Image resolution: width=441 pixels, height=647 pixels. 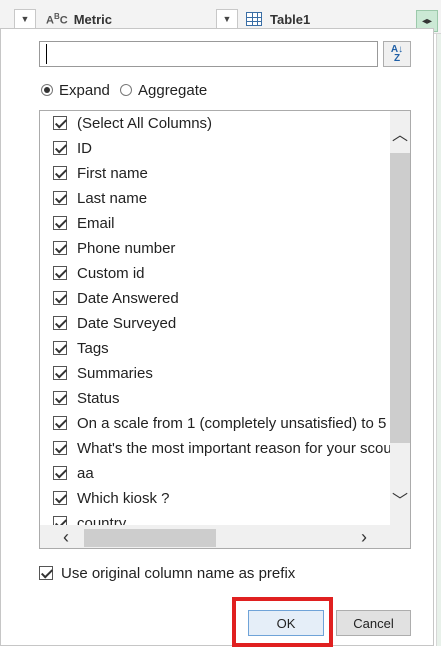 What do you see at coordinates (92, 19) in the screenshot?
I see `metric-column-label: Metric` at bounding box center [92, 19].